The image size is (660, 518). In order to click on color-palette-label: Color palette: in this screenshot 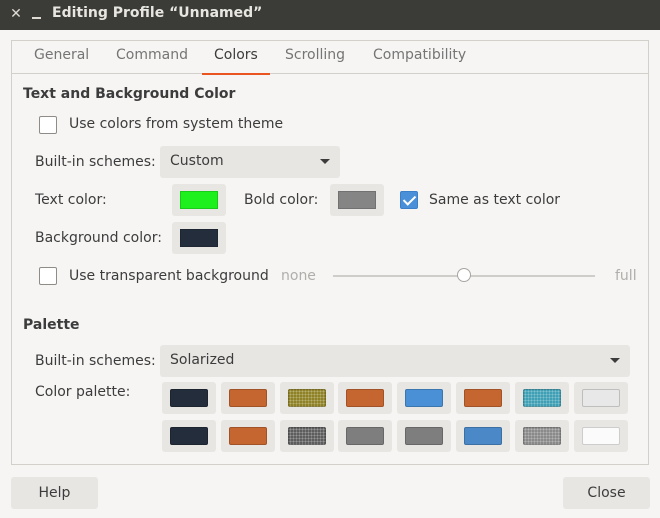, I will do `click(83, 392)`.